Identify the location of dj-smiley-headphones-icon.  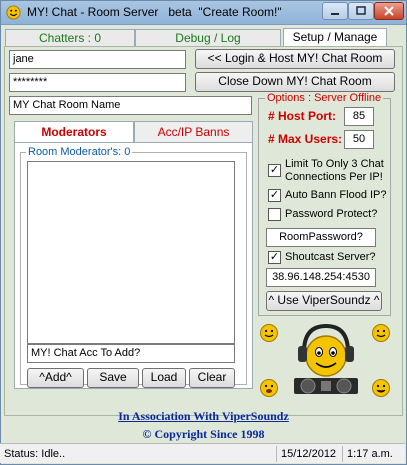
(326, 358).